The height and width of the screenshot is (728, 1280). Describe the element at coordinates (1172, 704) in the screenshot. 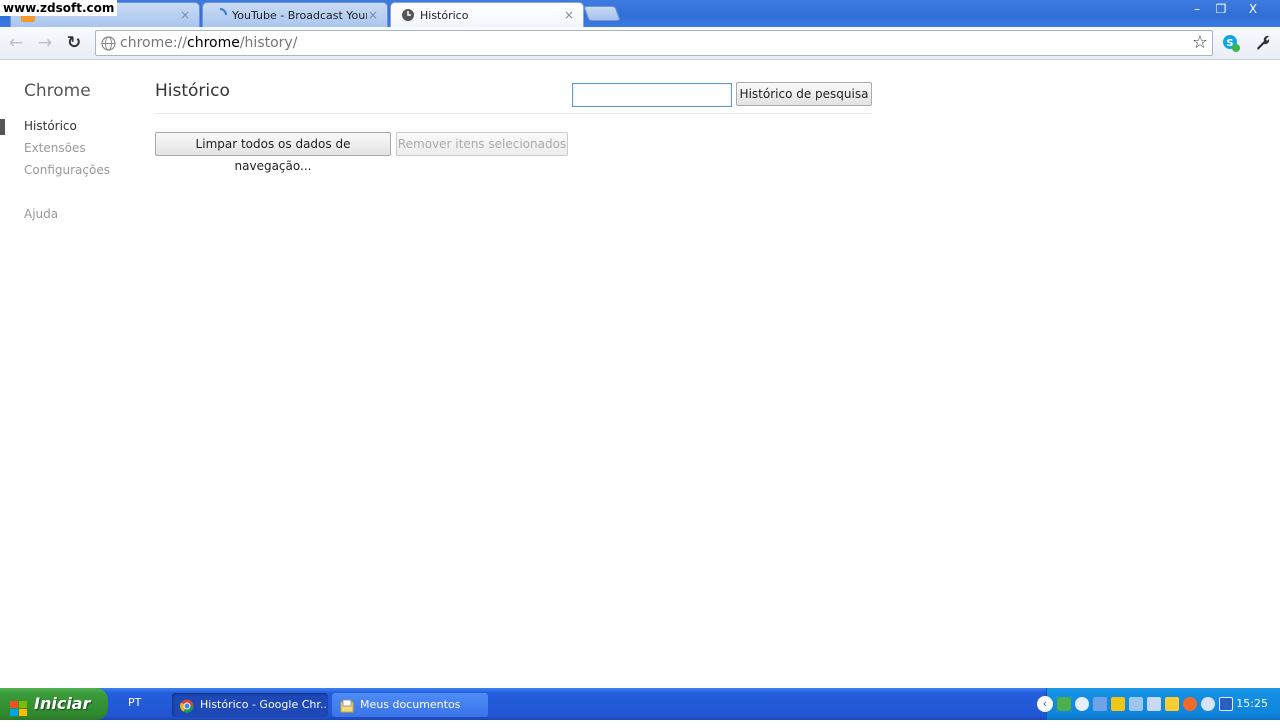

I see `warning-icon` at that location.